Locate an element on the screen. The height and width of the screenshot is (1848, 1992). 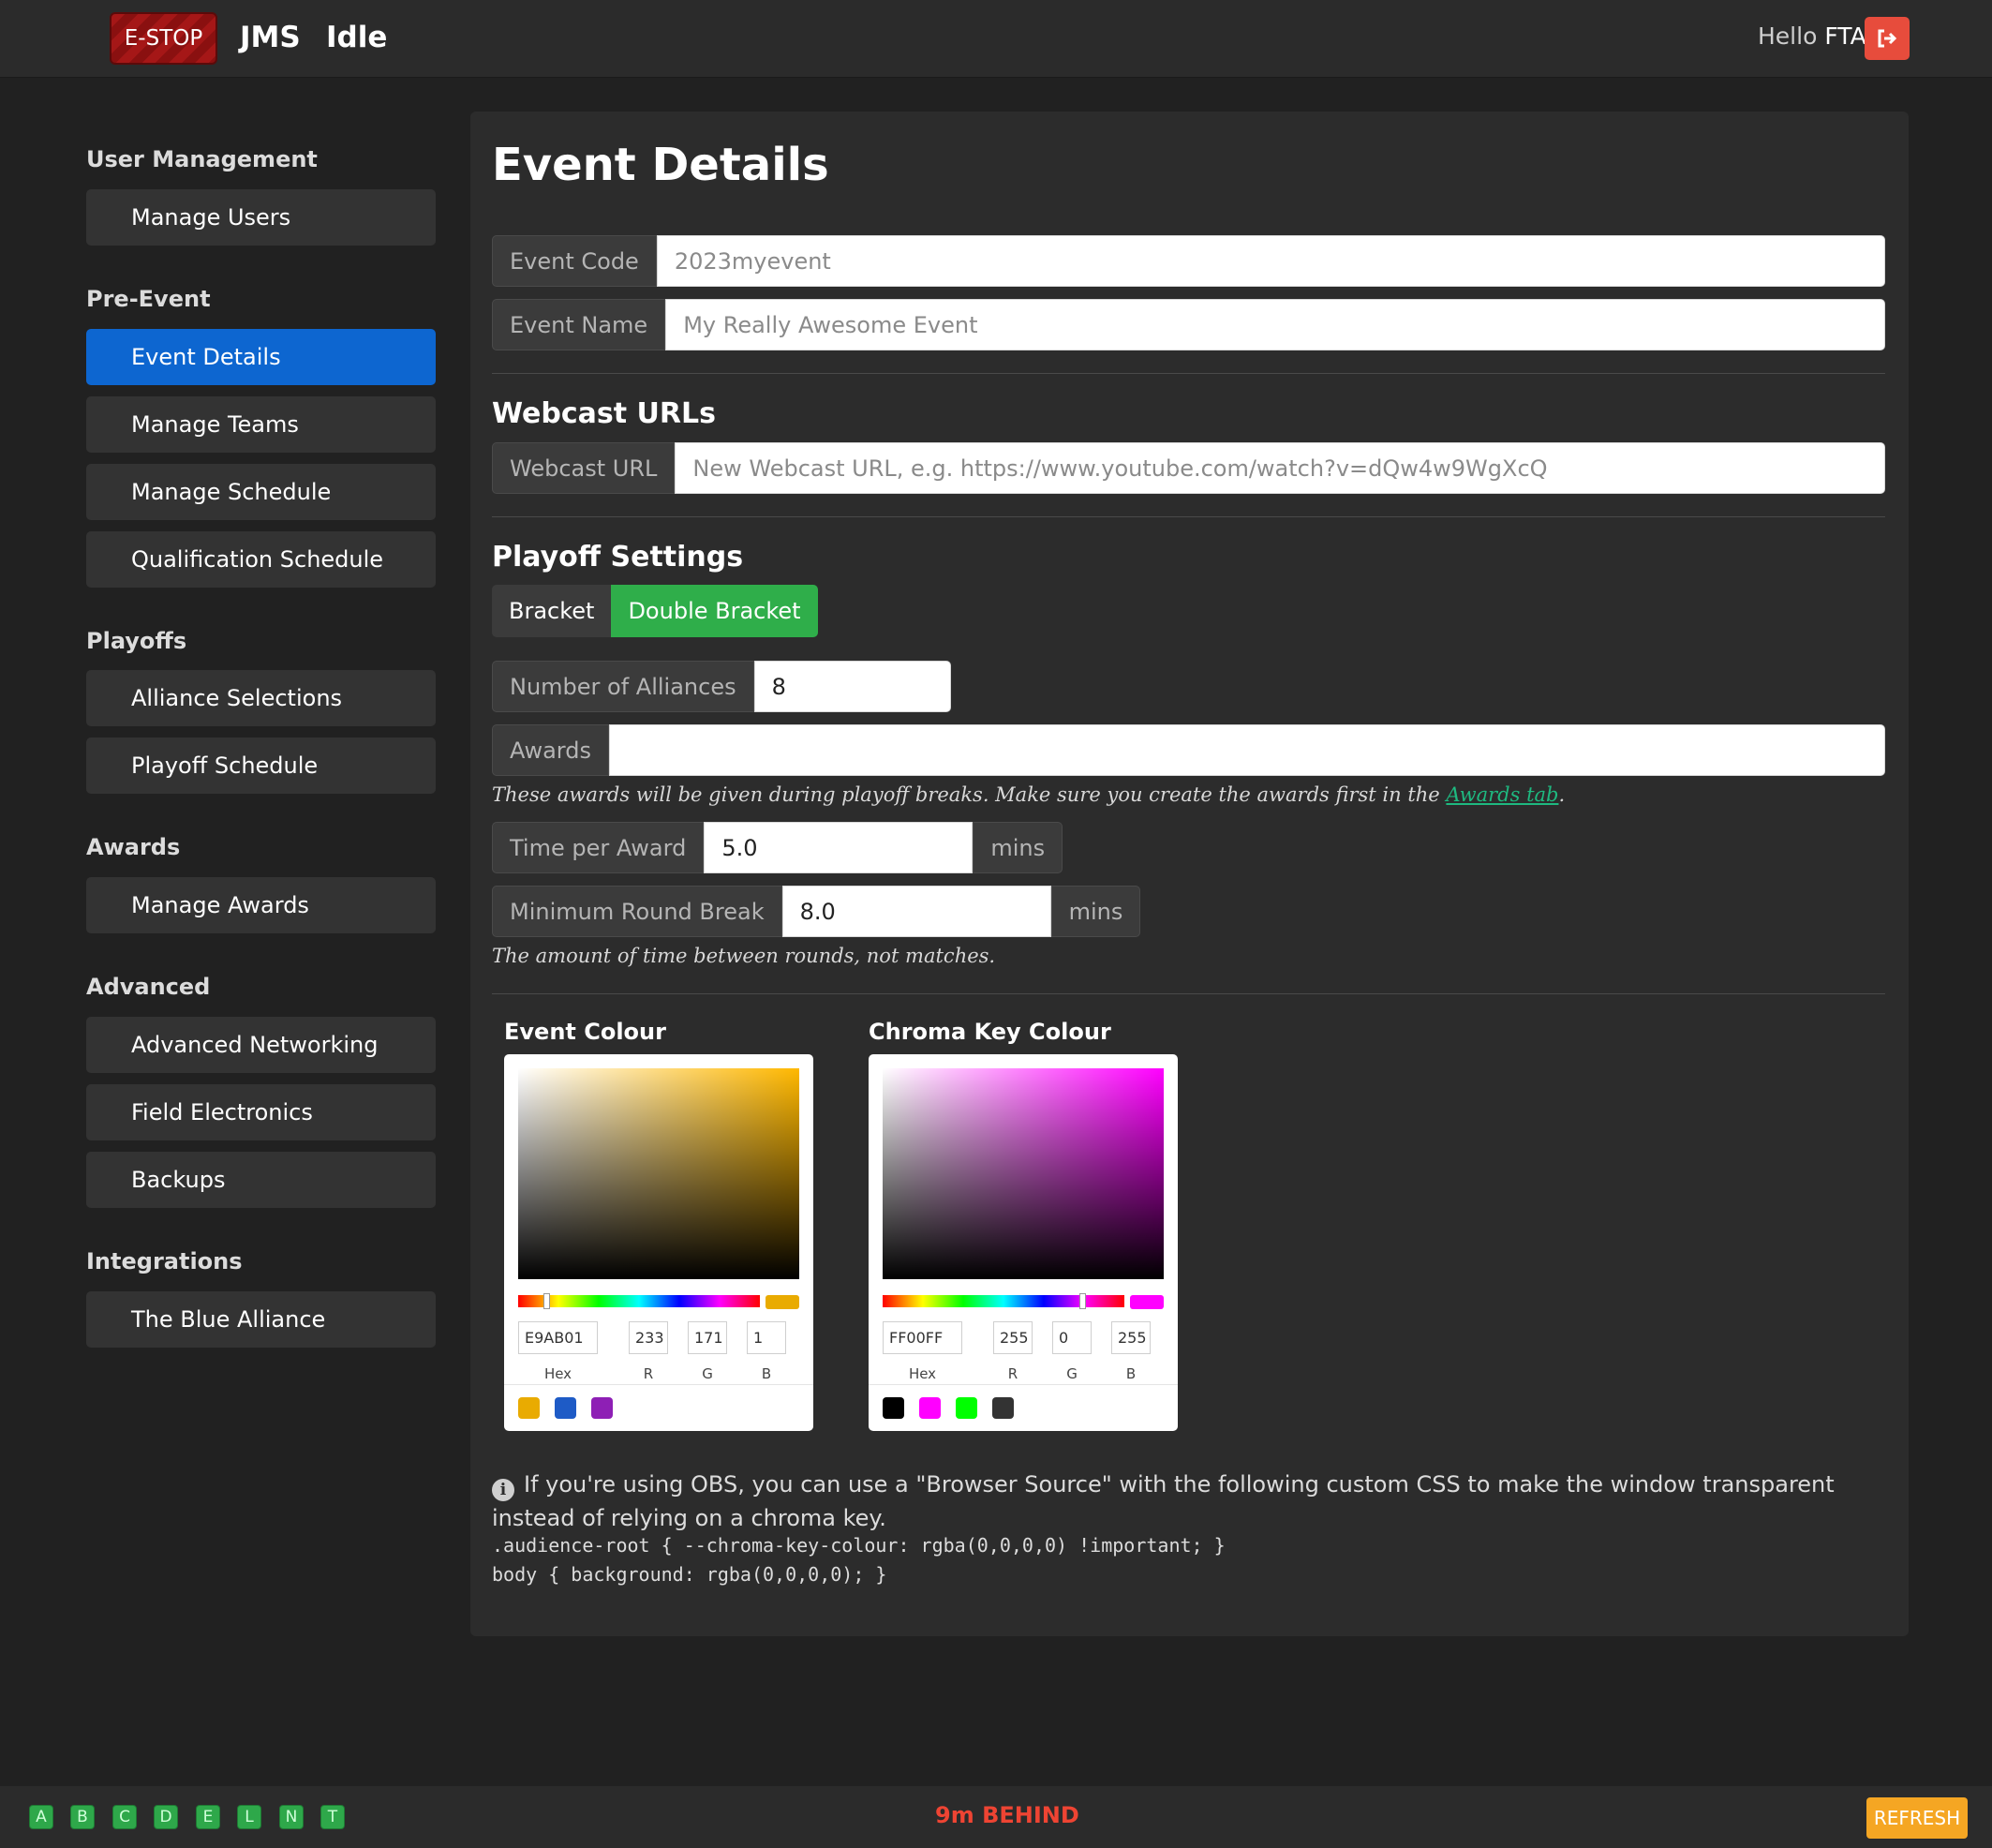
time-per-award-group: Time per Award 5.0 mins is located at coordinates (777, 847).